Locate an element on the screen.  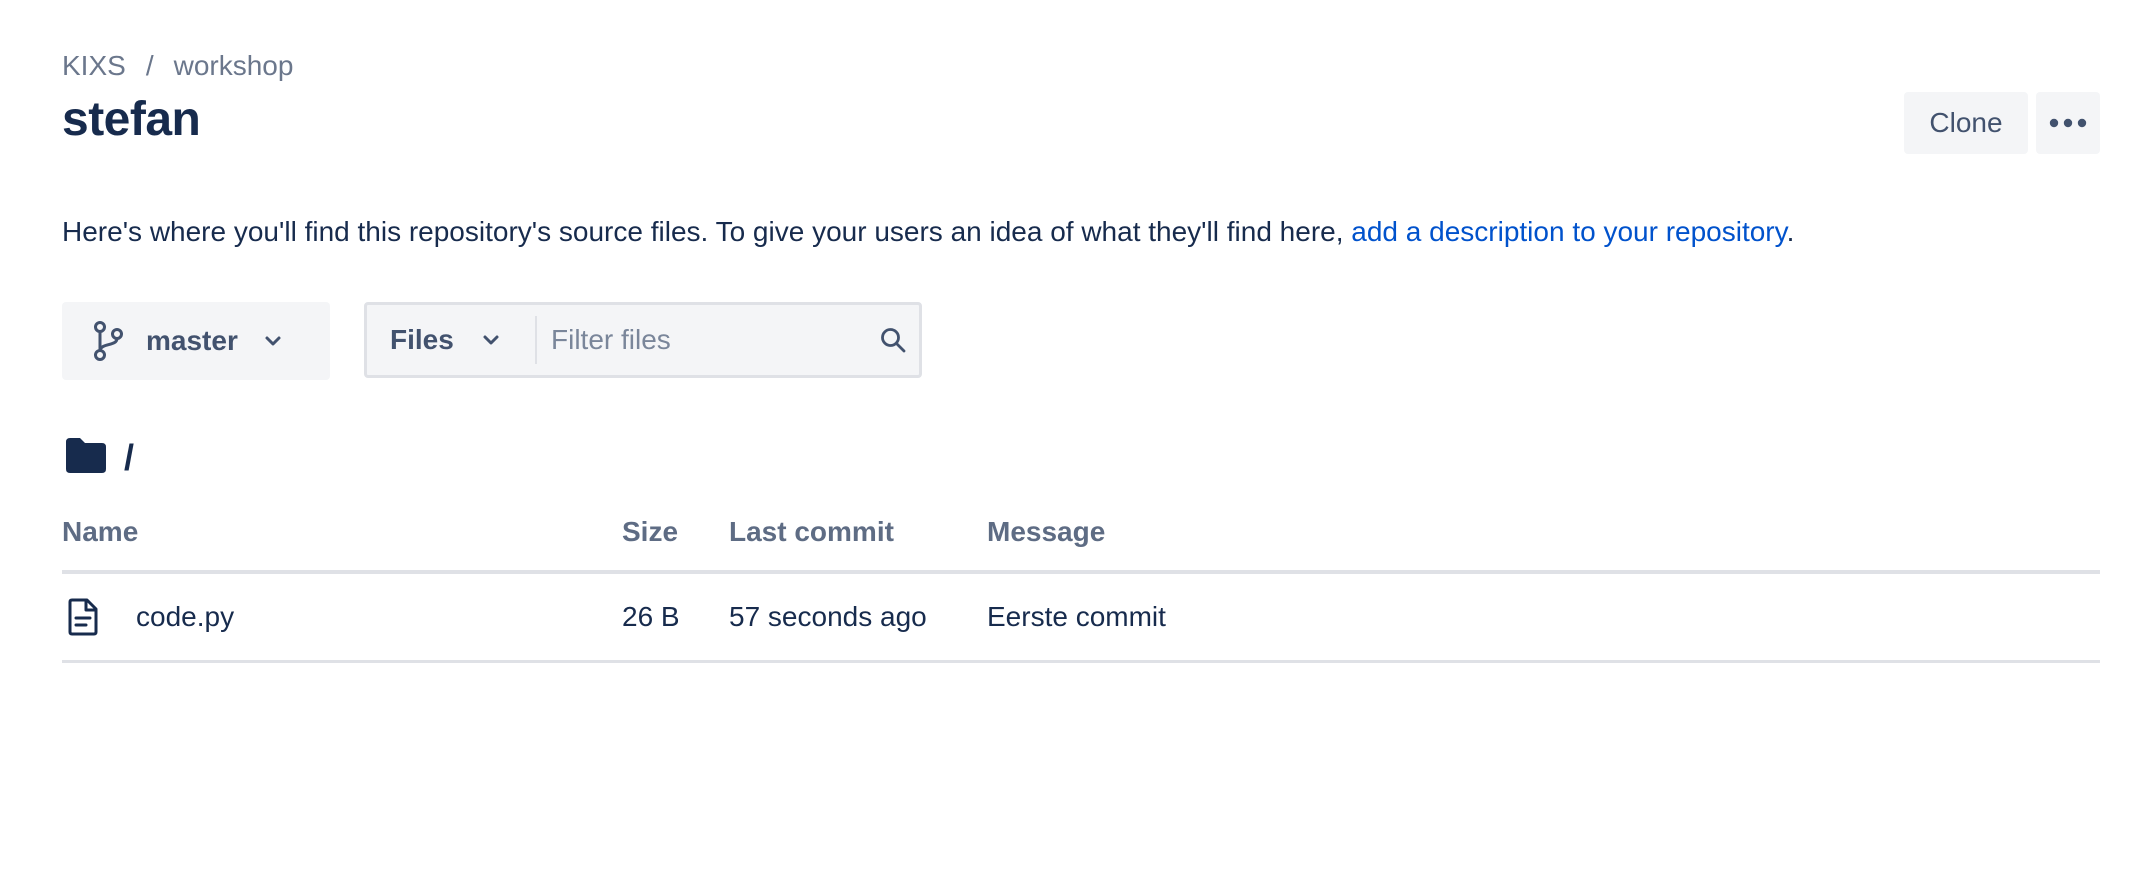
file-last-commit: 57 seconds ago is located at coordinates (858, 617).